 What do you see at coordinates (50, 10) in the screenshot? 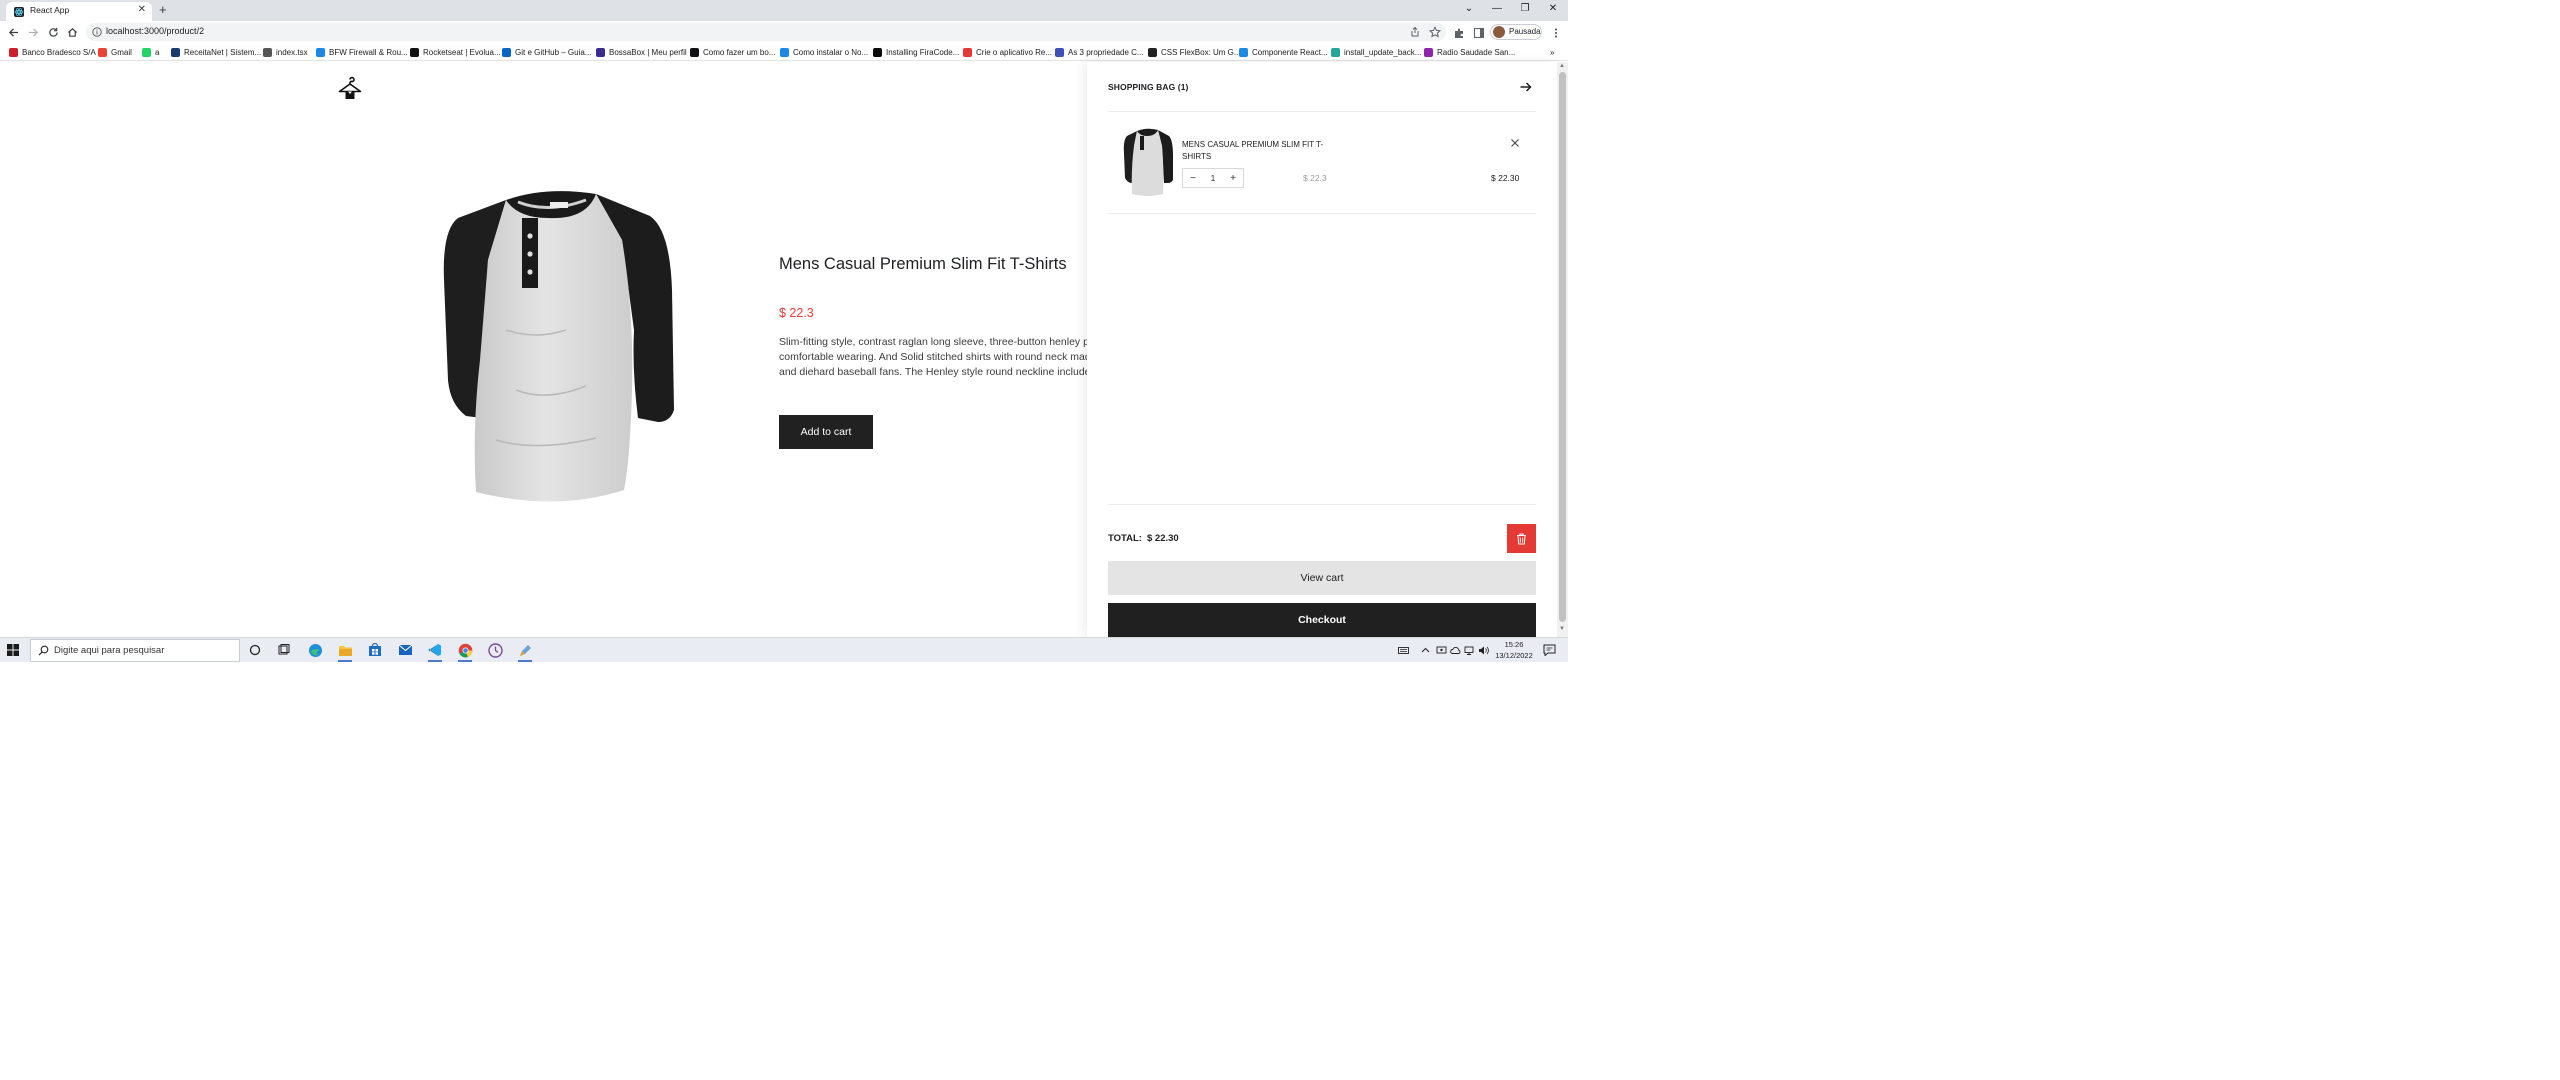
I see `tab-title: React App` at bounding box center [50, 10].